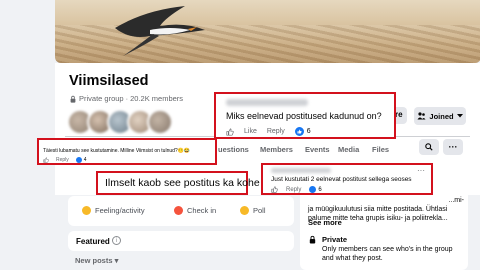 This screenshot has width=480, height=270. Describe the element at coordinates (85, 160) in the screenshot. I see `reaction-count: 4` at that location.